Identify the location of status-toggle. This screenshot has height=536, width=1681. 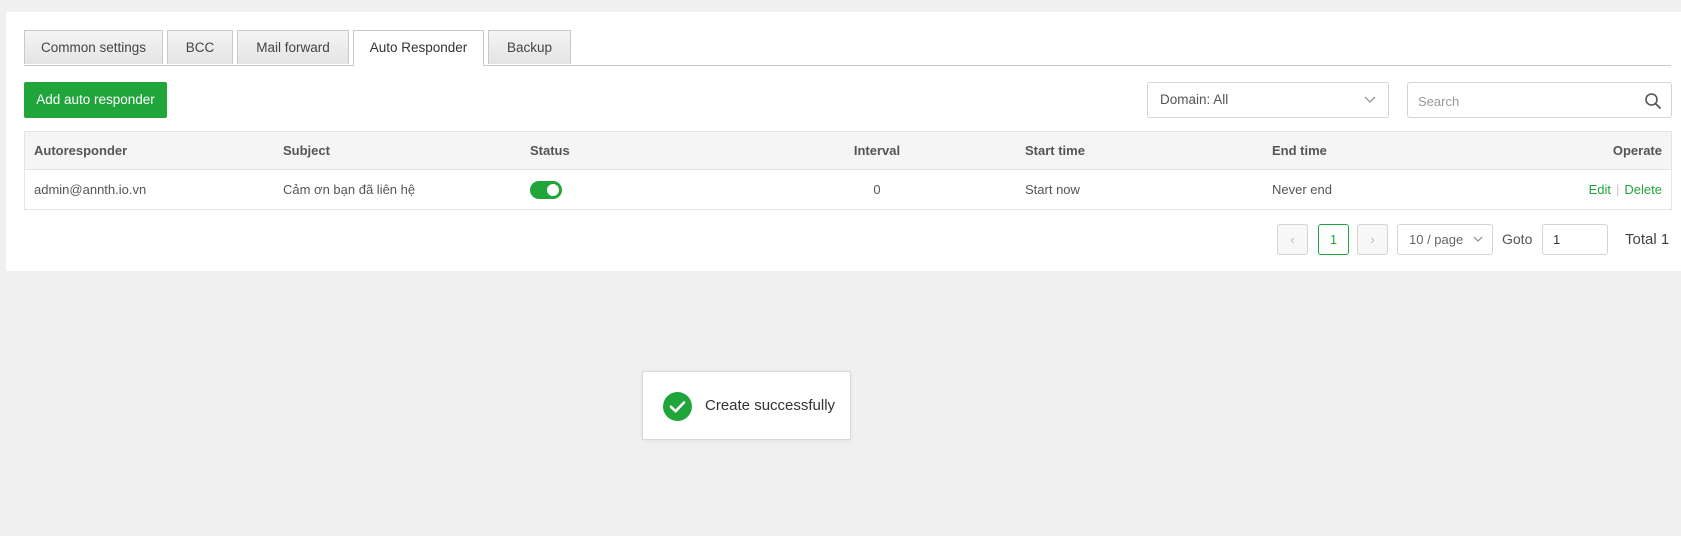
(546, 189).